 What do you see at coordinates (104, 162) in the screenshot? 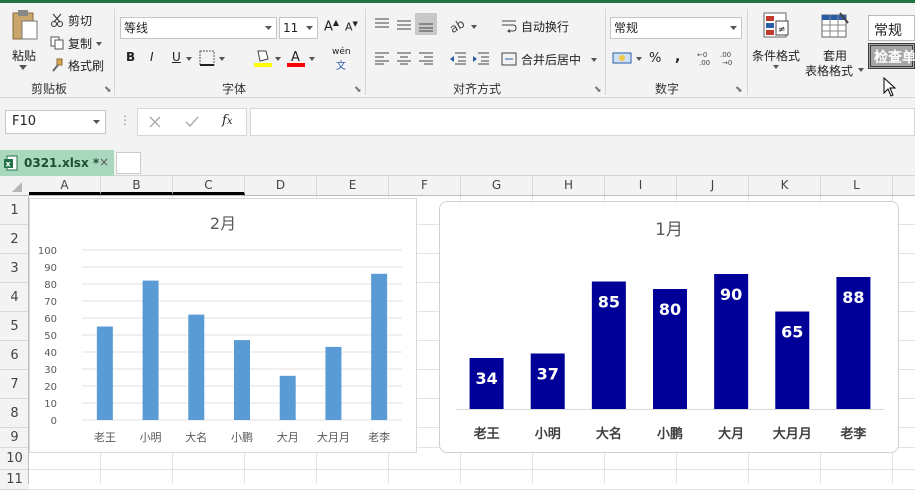
I see `close-tab-icon: ×` at bounding box center [104, 162].